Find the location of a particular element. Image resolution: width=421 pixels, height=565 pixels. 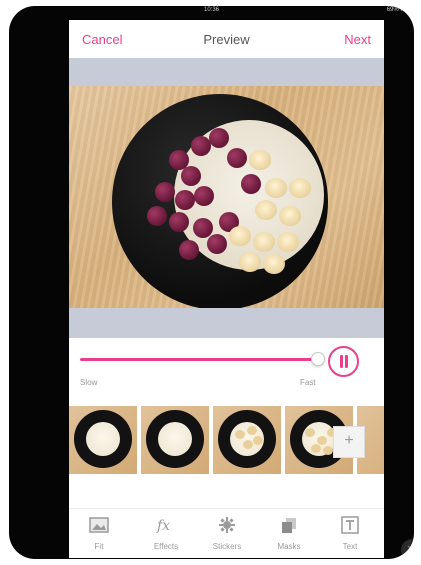

fx-icon: fx is located at coordinates (166, 525).